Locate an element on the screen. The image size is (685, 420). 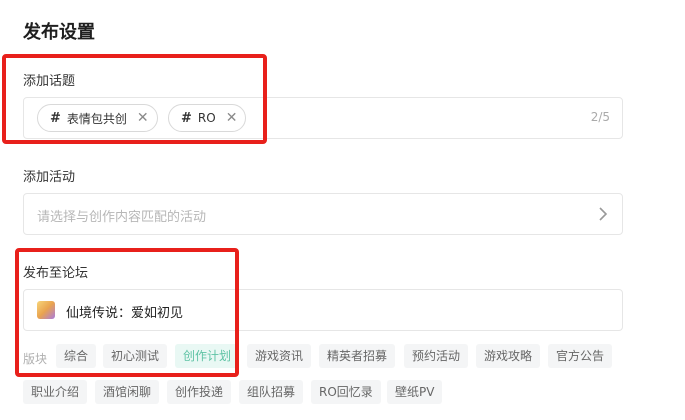
section-chip: RO回忆录 is located at coordinates (346, 392).